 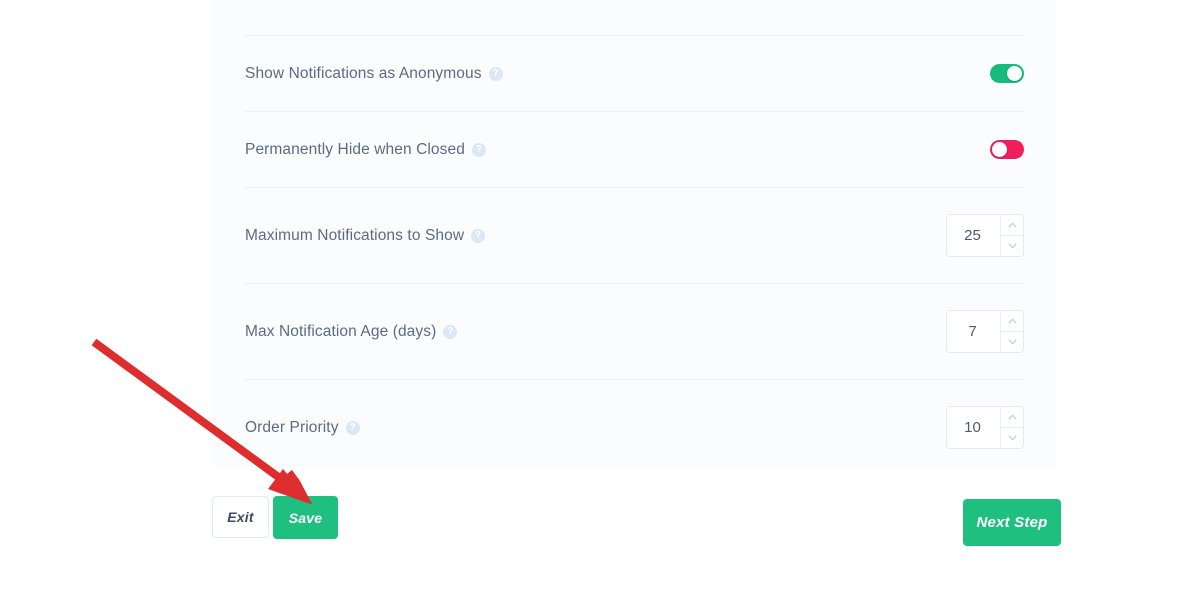 What do you see at coordinates (240, 517) in the screenshot?
I see `exit-button: Exit` at bounding box center [240, 517].